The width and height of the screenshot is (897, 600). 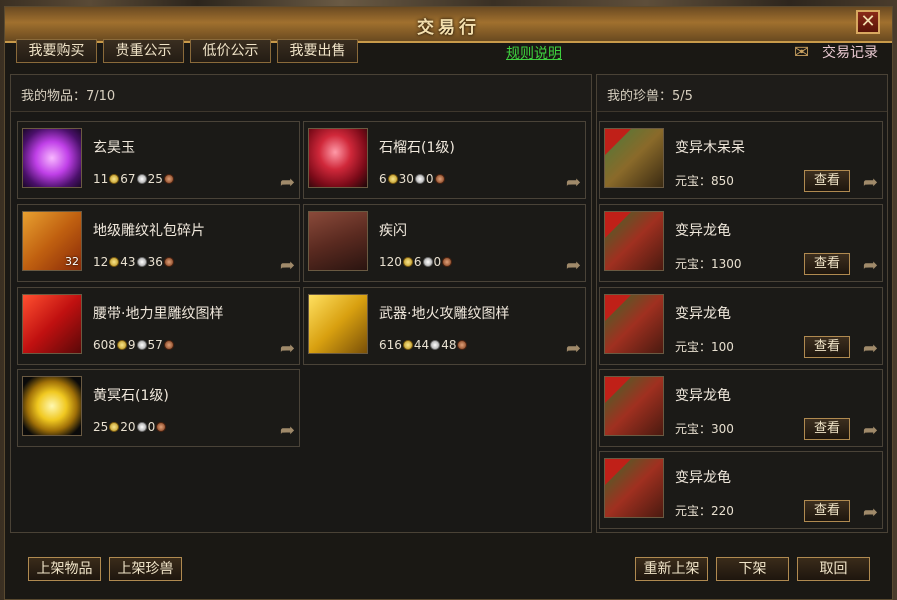 I want to click on pet-card: 变异木呆呆 元宝：850 查看 ➦, so click(x=741, y=160).